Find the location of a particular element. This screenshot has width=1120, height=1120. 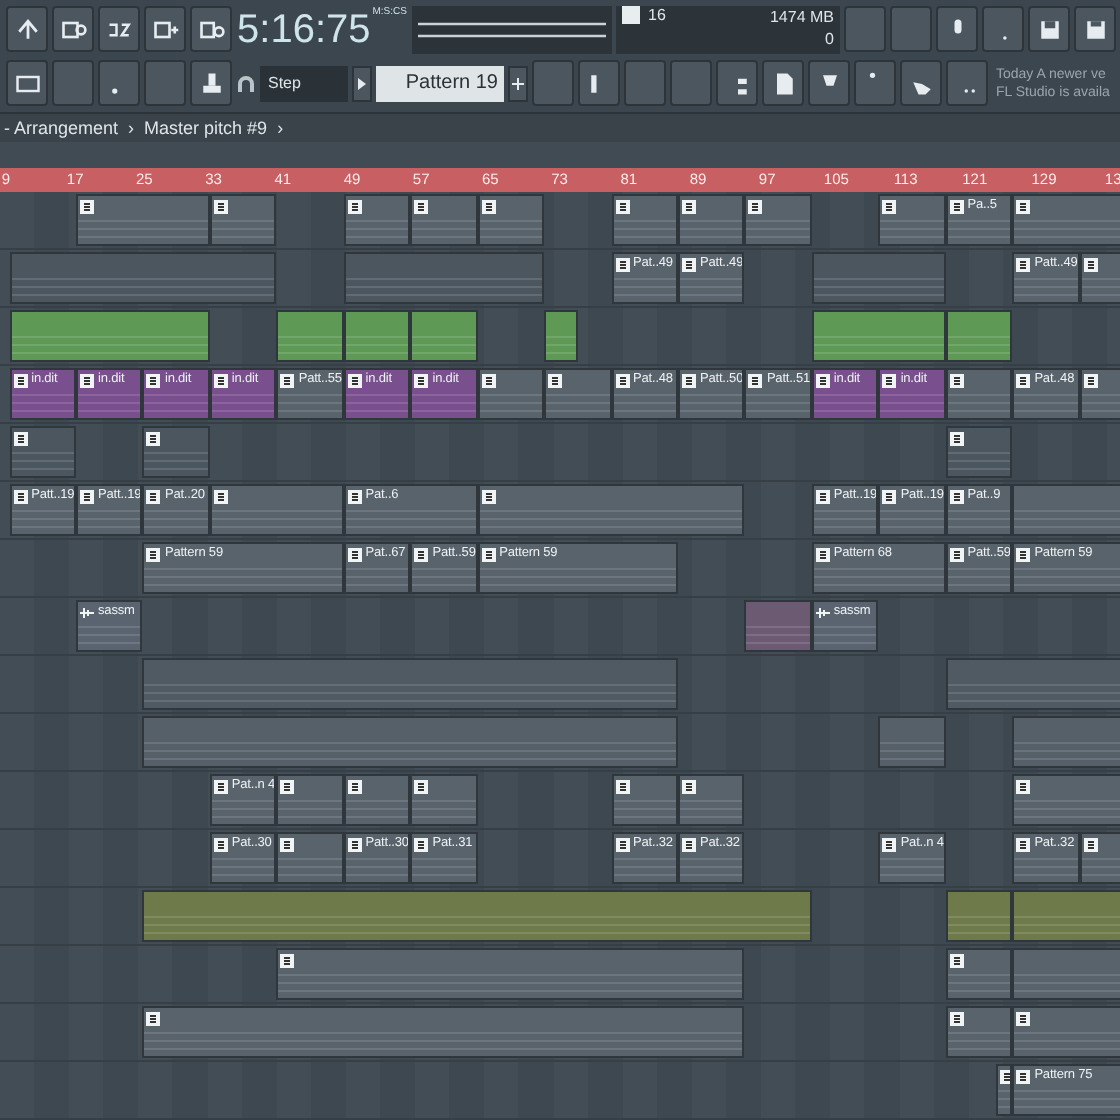

pattern-prev-button is located at coordinates (362, 83).